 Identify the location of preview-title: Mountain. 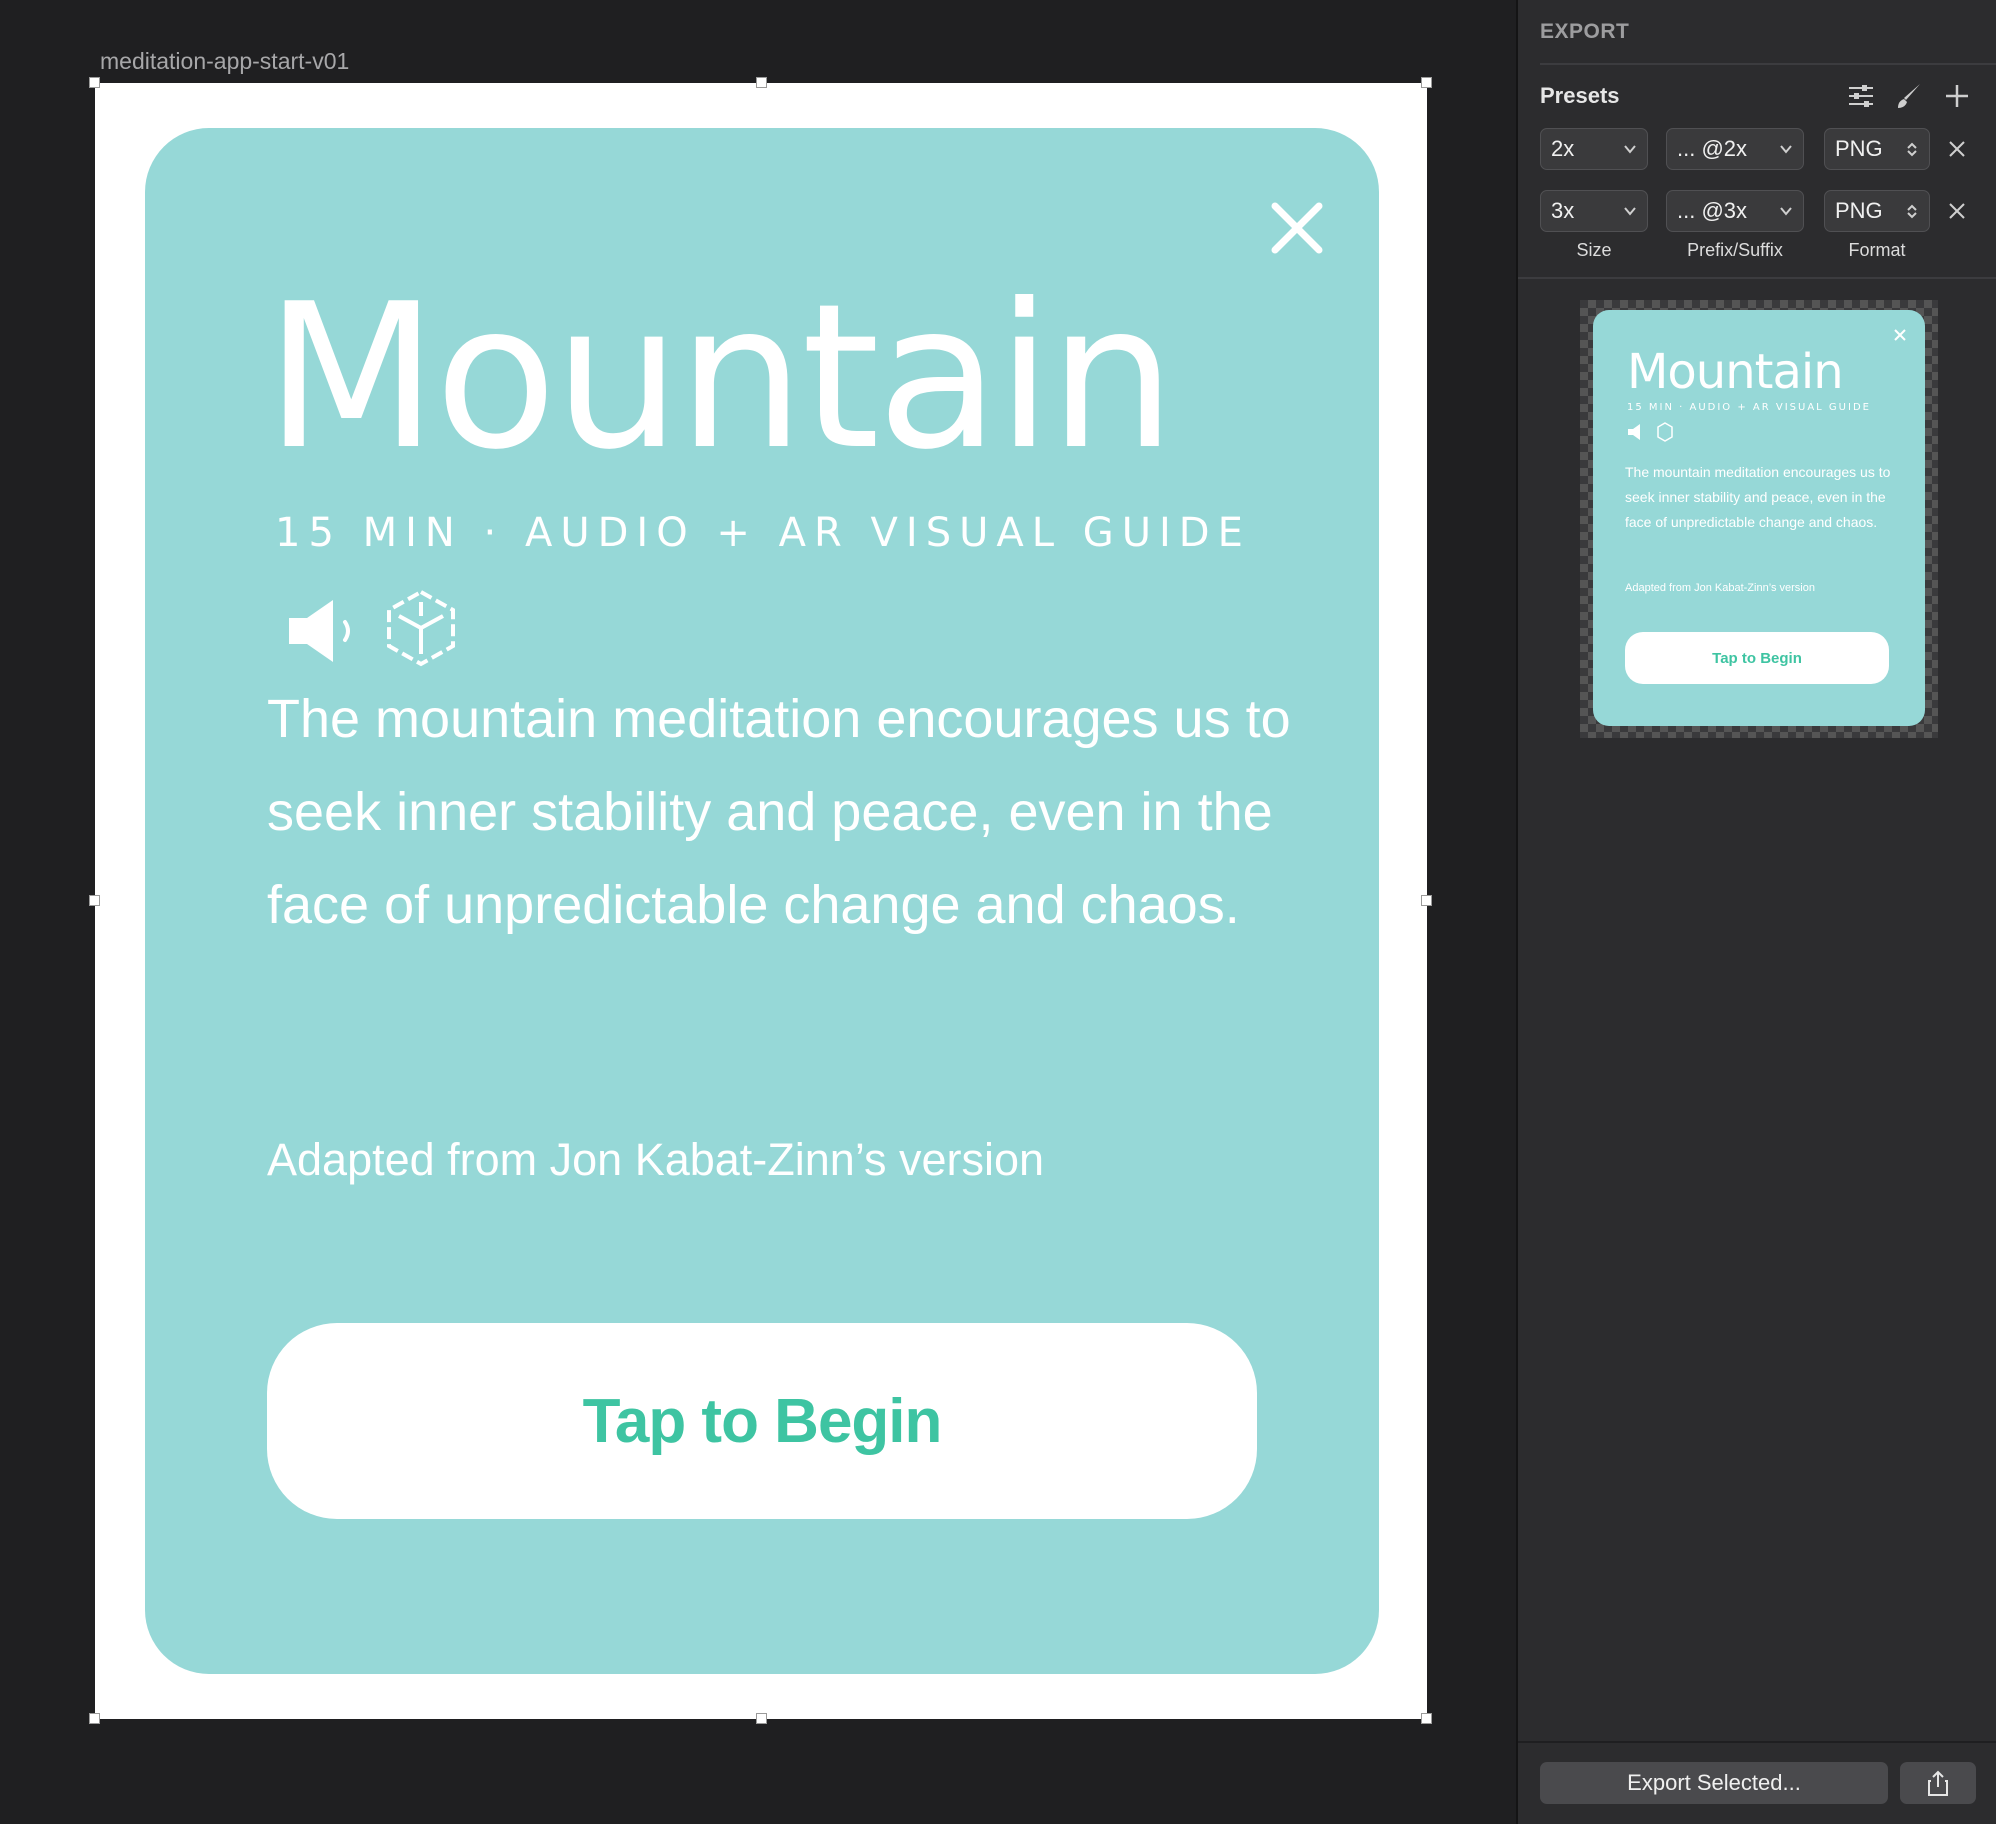
(1735, 372).